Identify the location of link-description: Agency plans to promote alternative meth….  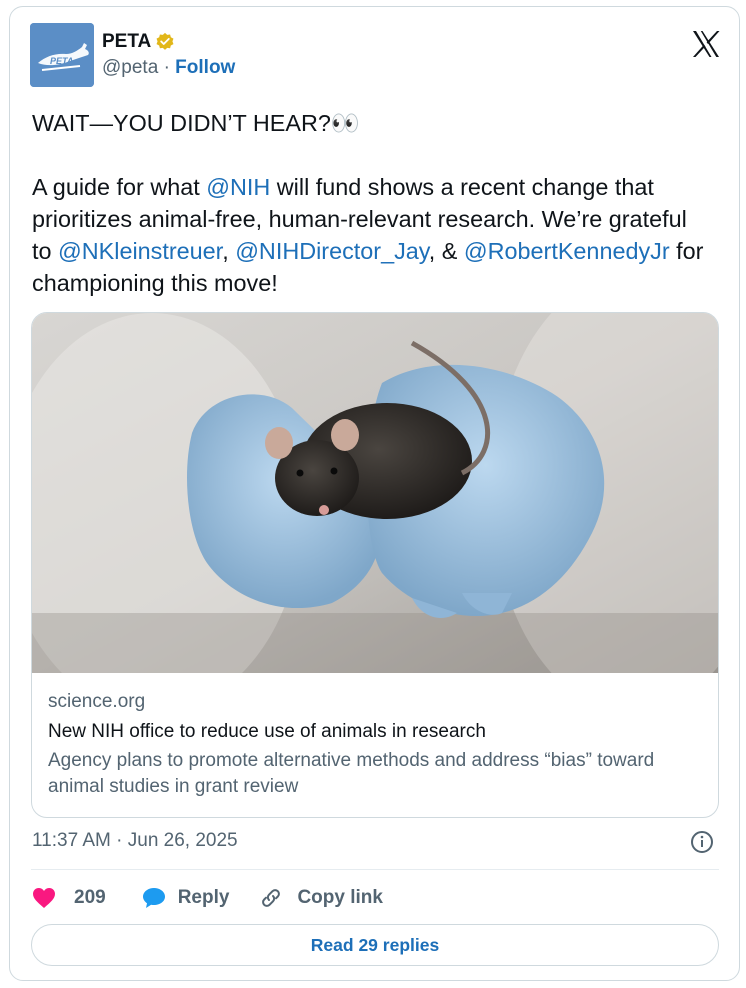
(351, 773).